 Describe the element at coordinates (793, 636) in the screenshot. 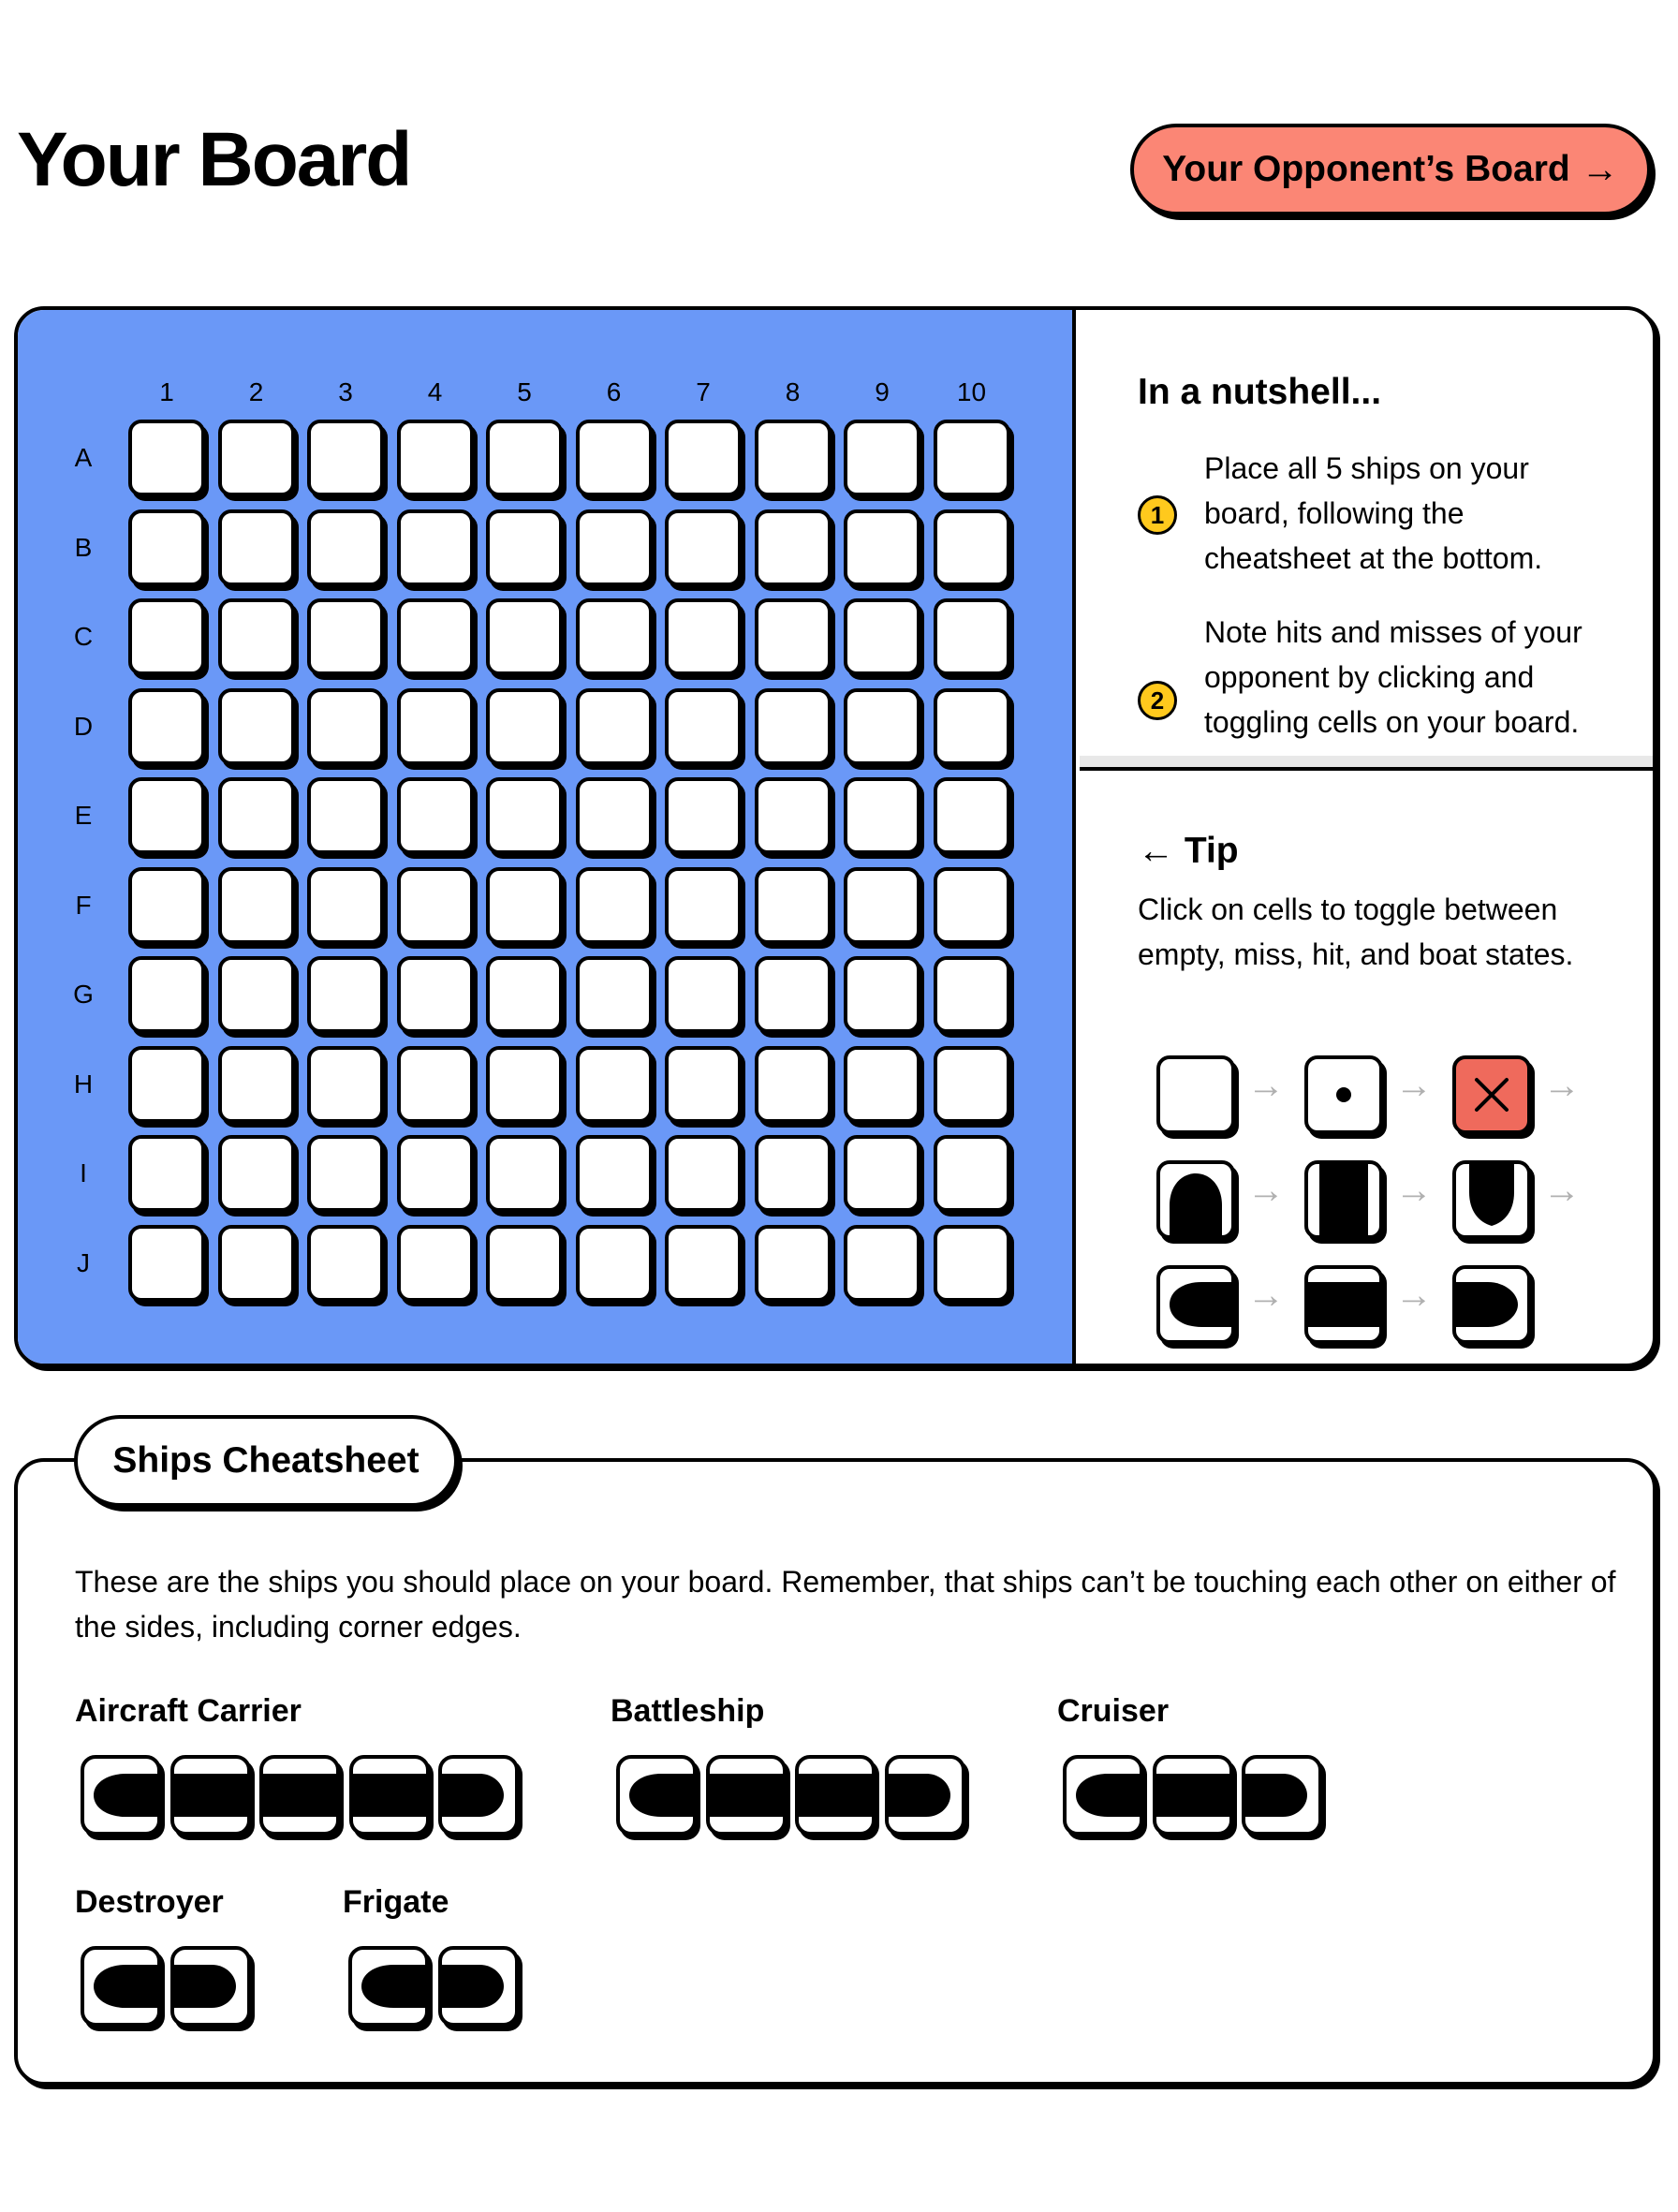

I see `board-cell-c8` at that location.